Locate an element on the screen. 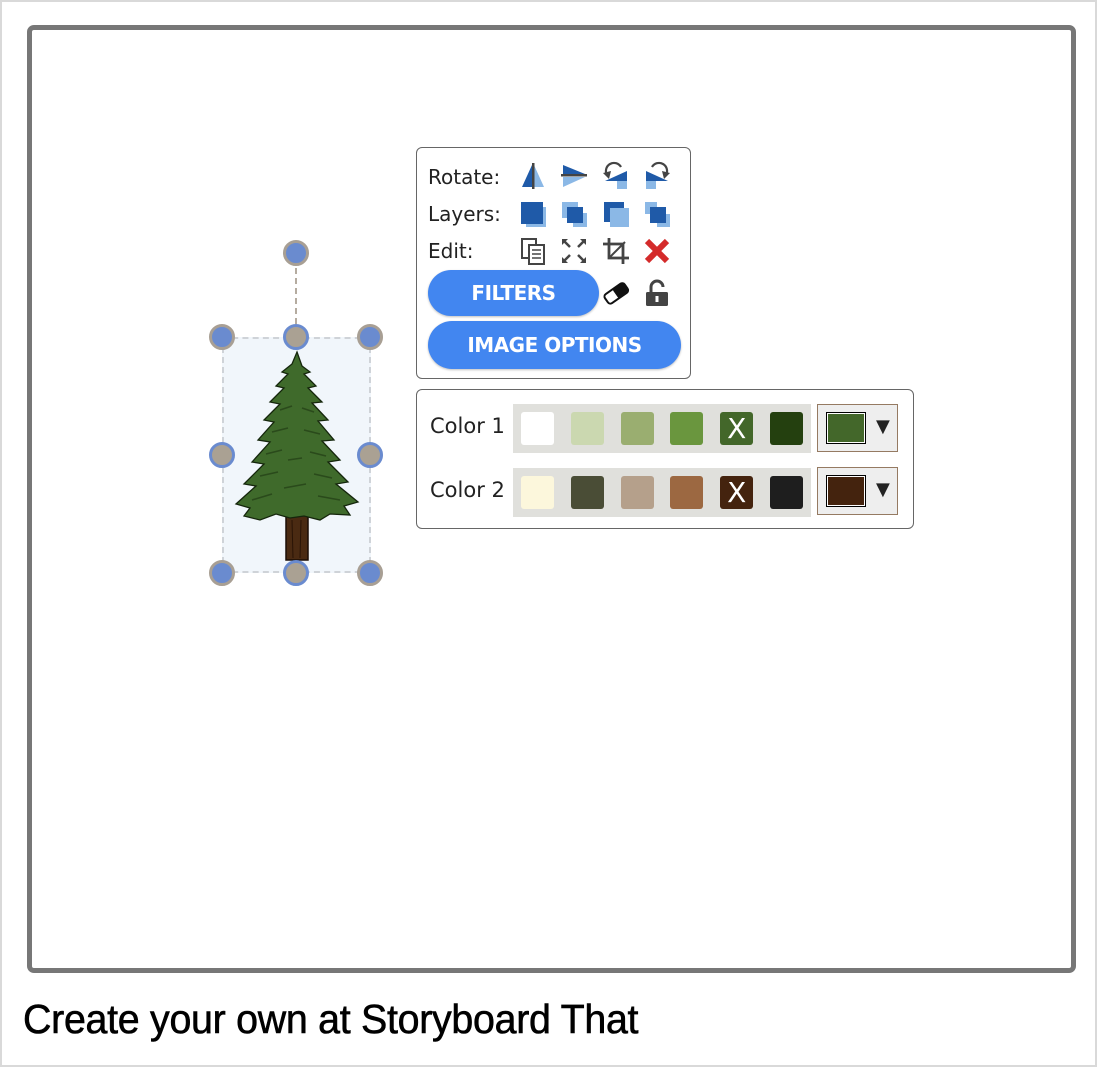  resize-handle-top-right is located at coordinates (370, 337).